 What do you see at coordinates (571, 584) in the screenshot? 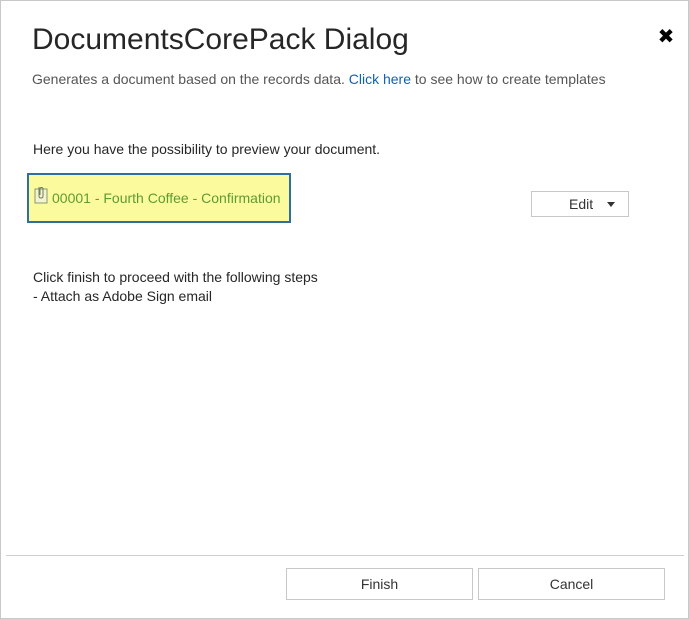
I see `cancel-button: Cancel` at bounding box center [571, 584].